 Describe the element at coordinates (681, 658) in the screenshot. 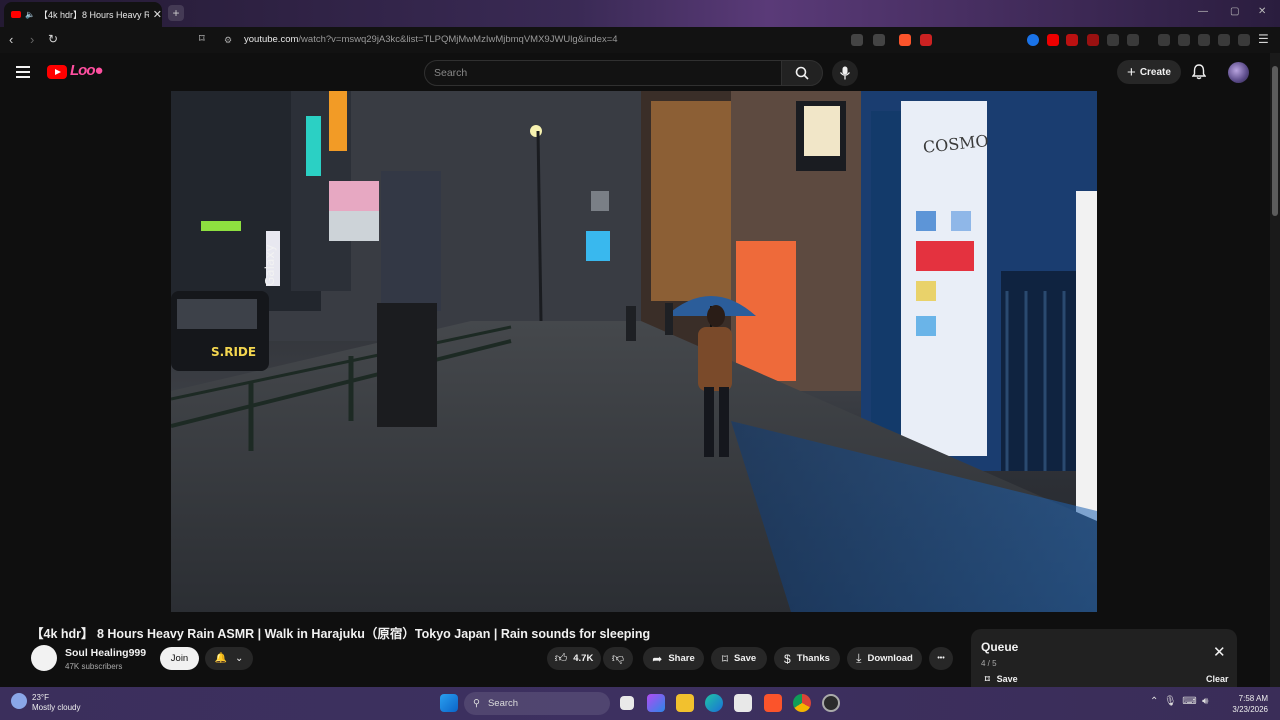

I see `share-label: Share` at that location.